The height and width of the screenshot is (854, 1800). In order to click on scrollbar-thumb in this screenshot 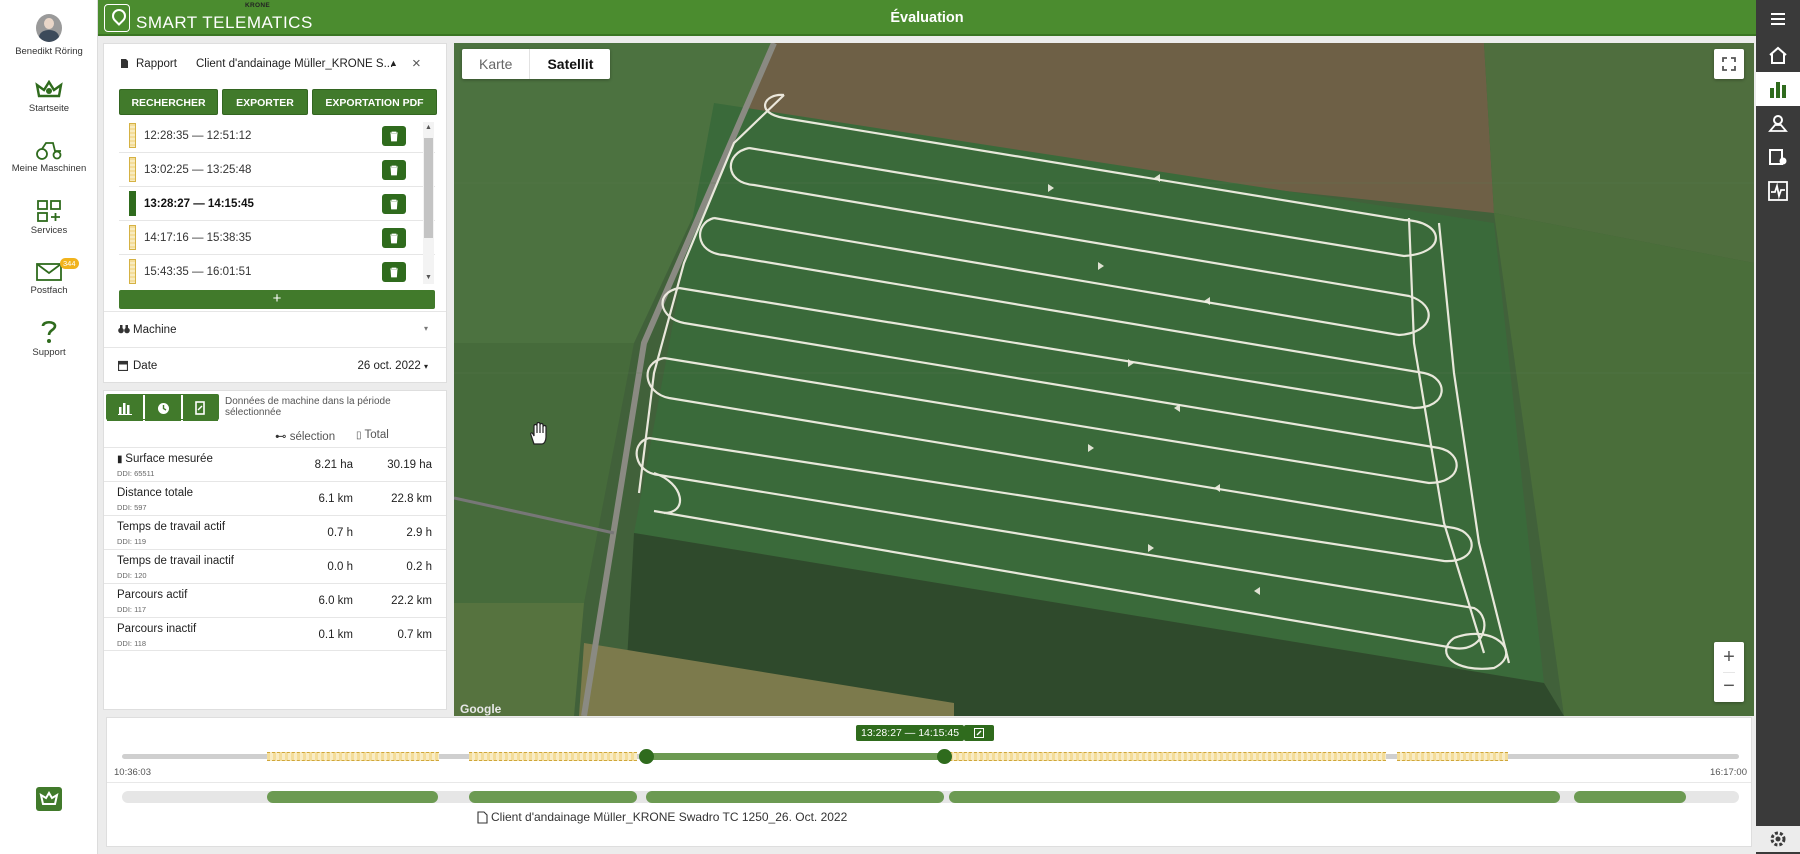, I will do `click(428, 188)`.